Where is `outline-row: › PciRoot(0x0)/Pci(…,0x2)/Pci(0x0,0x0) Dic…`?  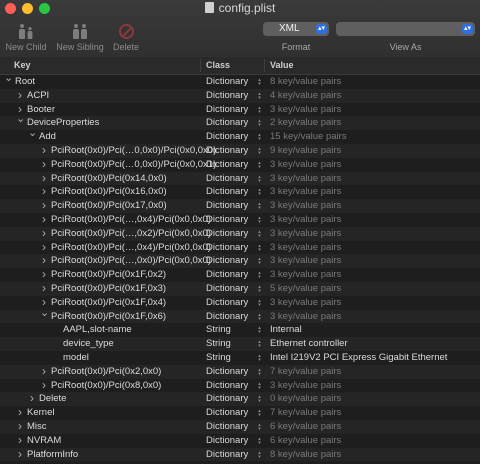
outline-row: › PciRoot(0x0)/Pci(…,0x2)/Pci(0x0,0x0) Dic… is located at coordinates (240, 233).